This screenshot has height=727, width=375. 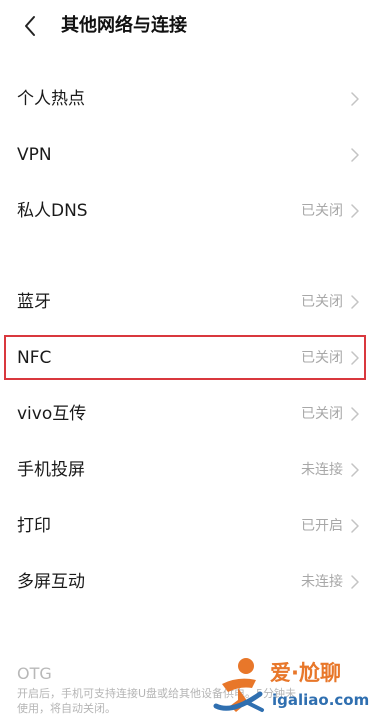 What do you see at coordinates (187, 27) in the screenshot?
I see `header-bar: 其他网络与连接` at bounding box center [187, 27].